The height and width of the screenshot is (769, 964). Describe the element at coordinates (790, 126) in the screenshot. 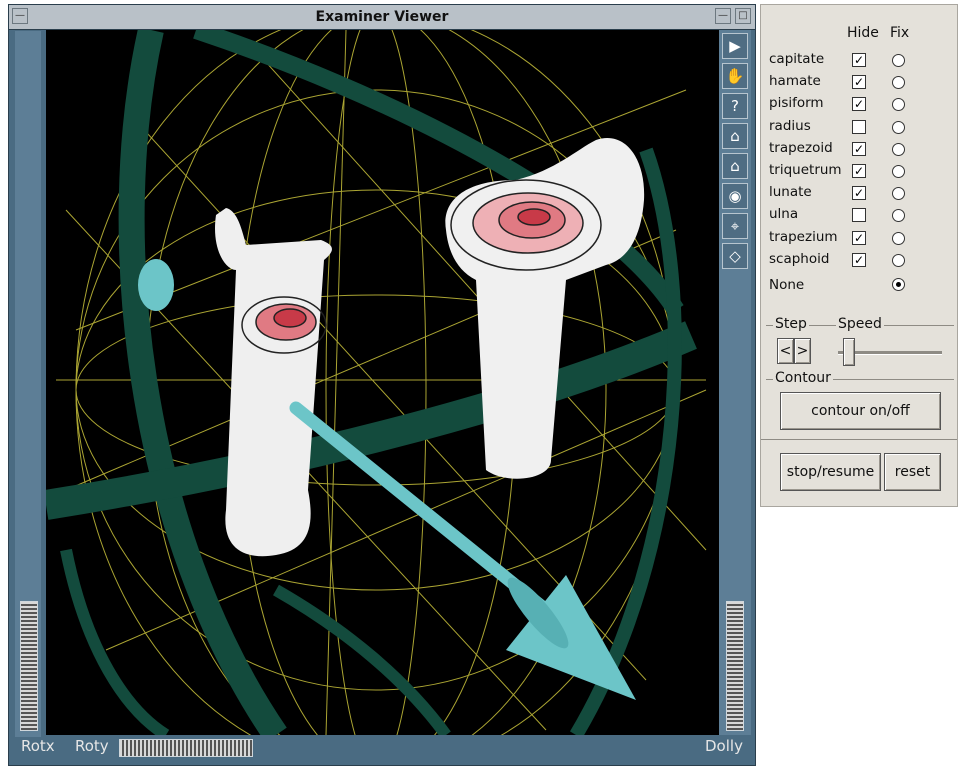

I see `bone-label-radius: radius` at that location.